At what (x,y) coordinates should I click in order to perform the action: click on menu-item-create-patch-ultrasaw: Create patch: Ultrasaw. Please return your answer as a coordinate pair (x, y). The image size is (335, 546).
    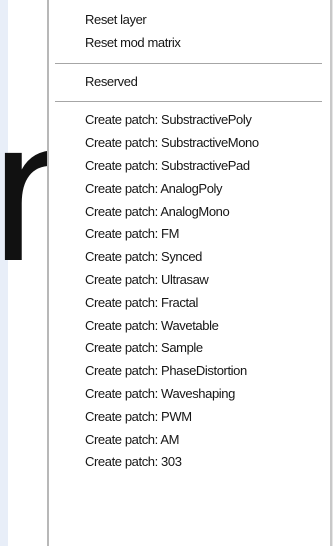
    Looking at the image, I should click on (189, 280).